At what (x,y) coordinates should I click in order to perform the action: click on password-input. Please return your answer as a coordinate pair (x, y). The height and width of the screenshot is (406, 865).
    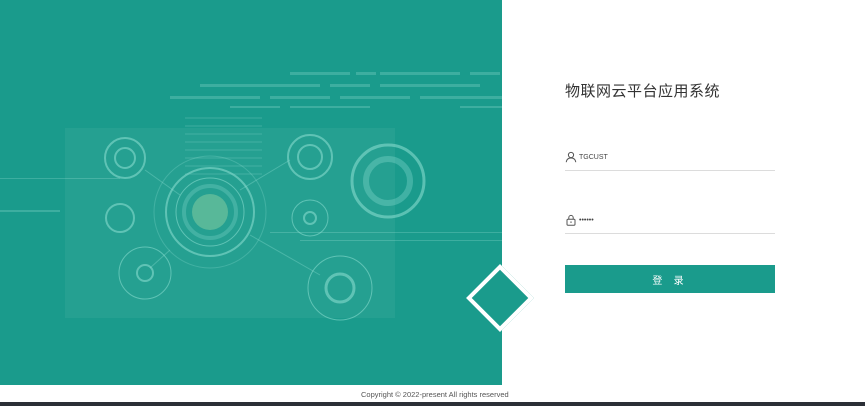
    Looking at the image, I should click on (674, 220).